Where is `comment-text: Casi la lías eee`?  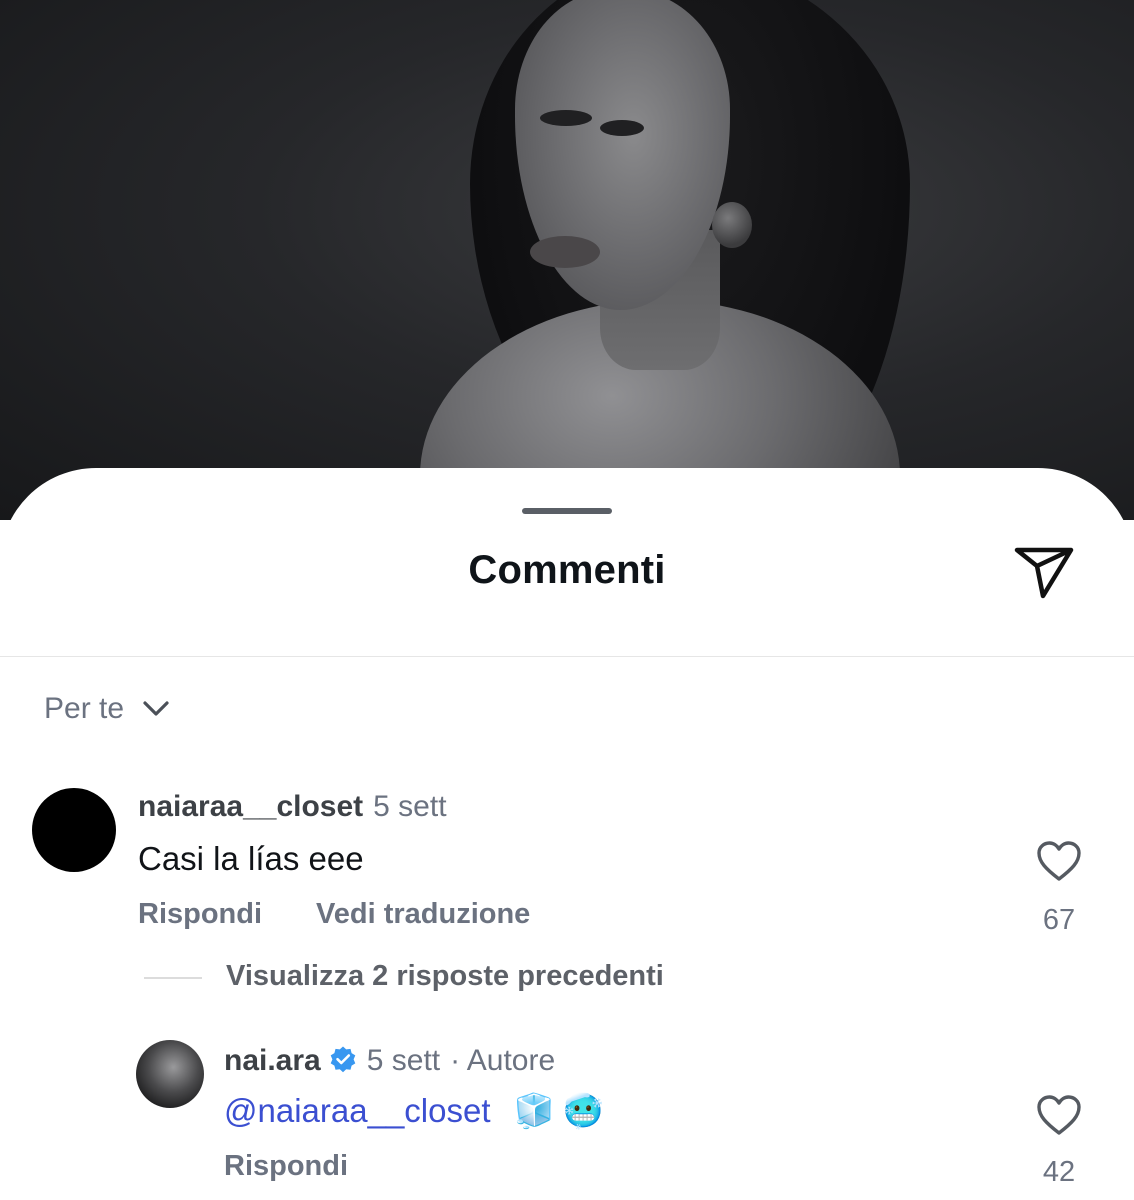
comment-text: Casi la lías eee is located at coordinates (251, 858).